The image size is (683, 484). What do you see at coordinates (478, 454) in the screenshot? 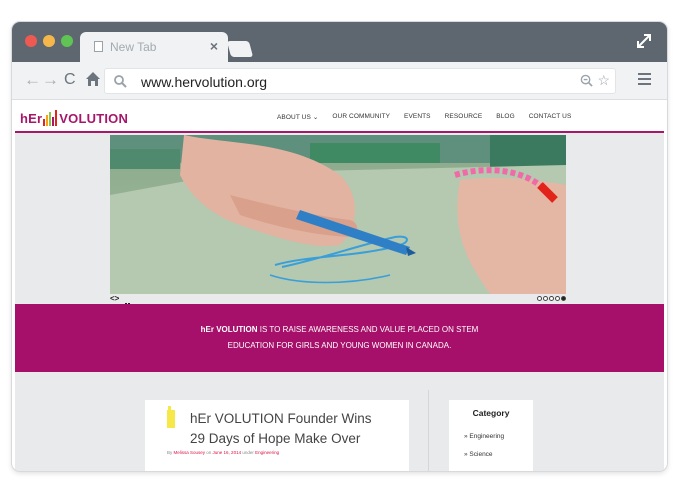
I see `category-item-science: » Science` at bounding box center [478, 454].